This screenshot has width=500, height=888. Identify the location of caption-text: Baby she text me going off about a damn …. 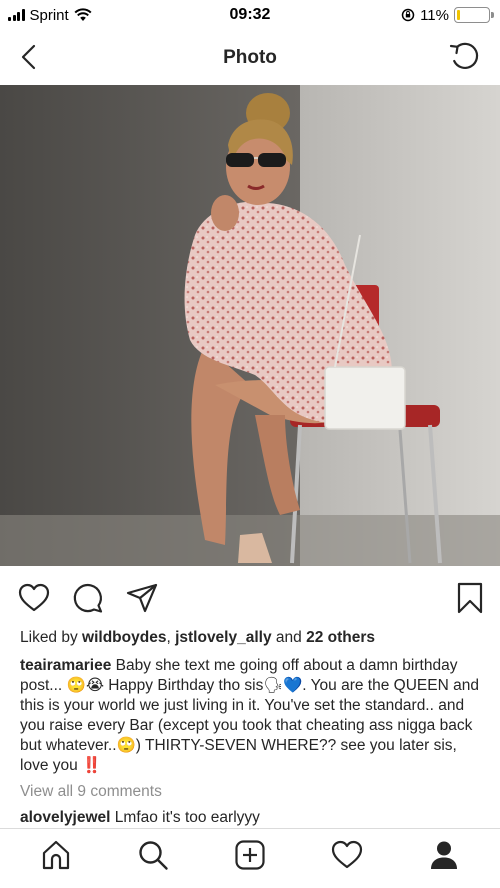
(249, 715).